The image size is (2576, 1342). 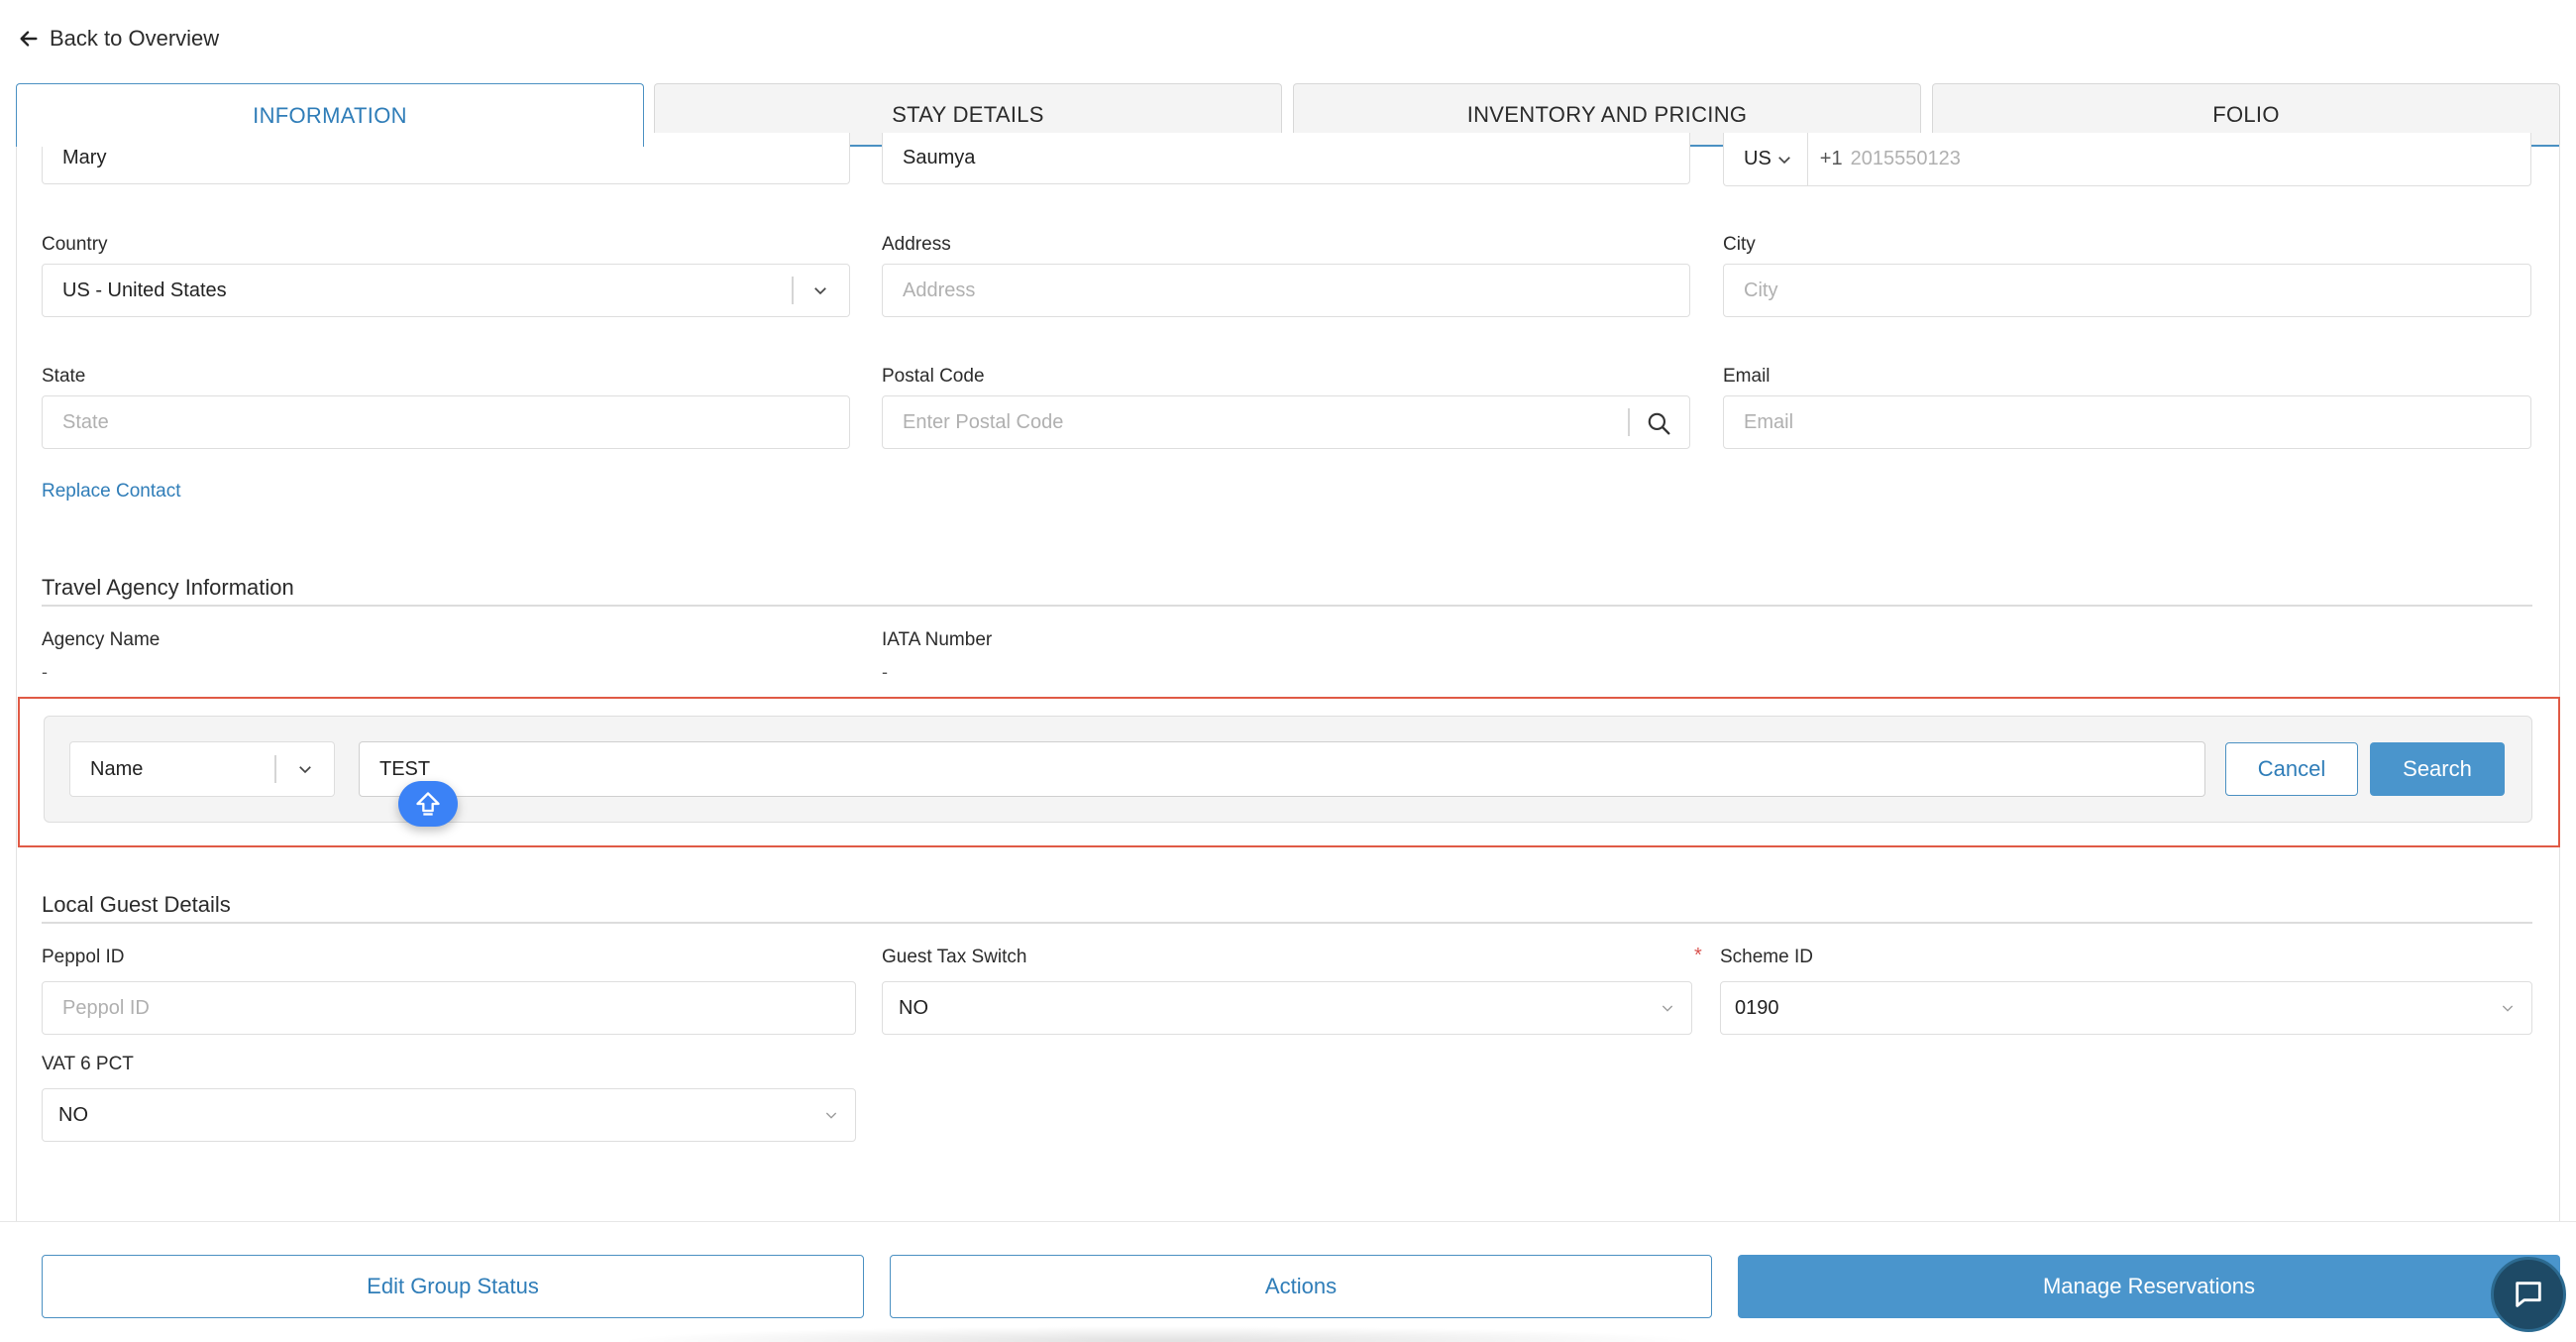 What do you see at coordinates (1757, 159) in the screenshot?
I see `phone-country-code: US` at bounding box center [1757, 159].